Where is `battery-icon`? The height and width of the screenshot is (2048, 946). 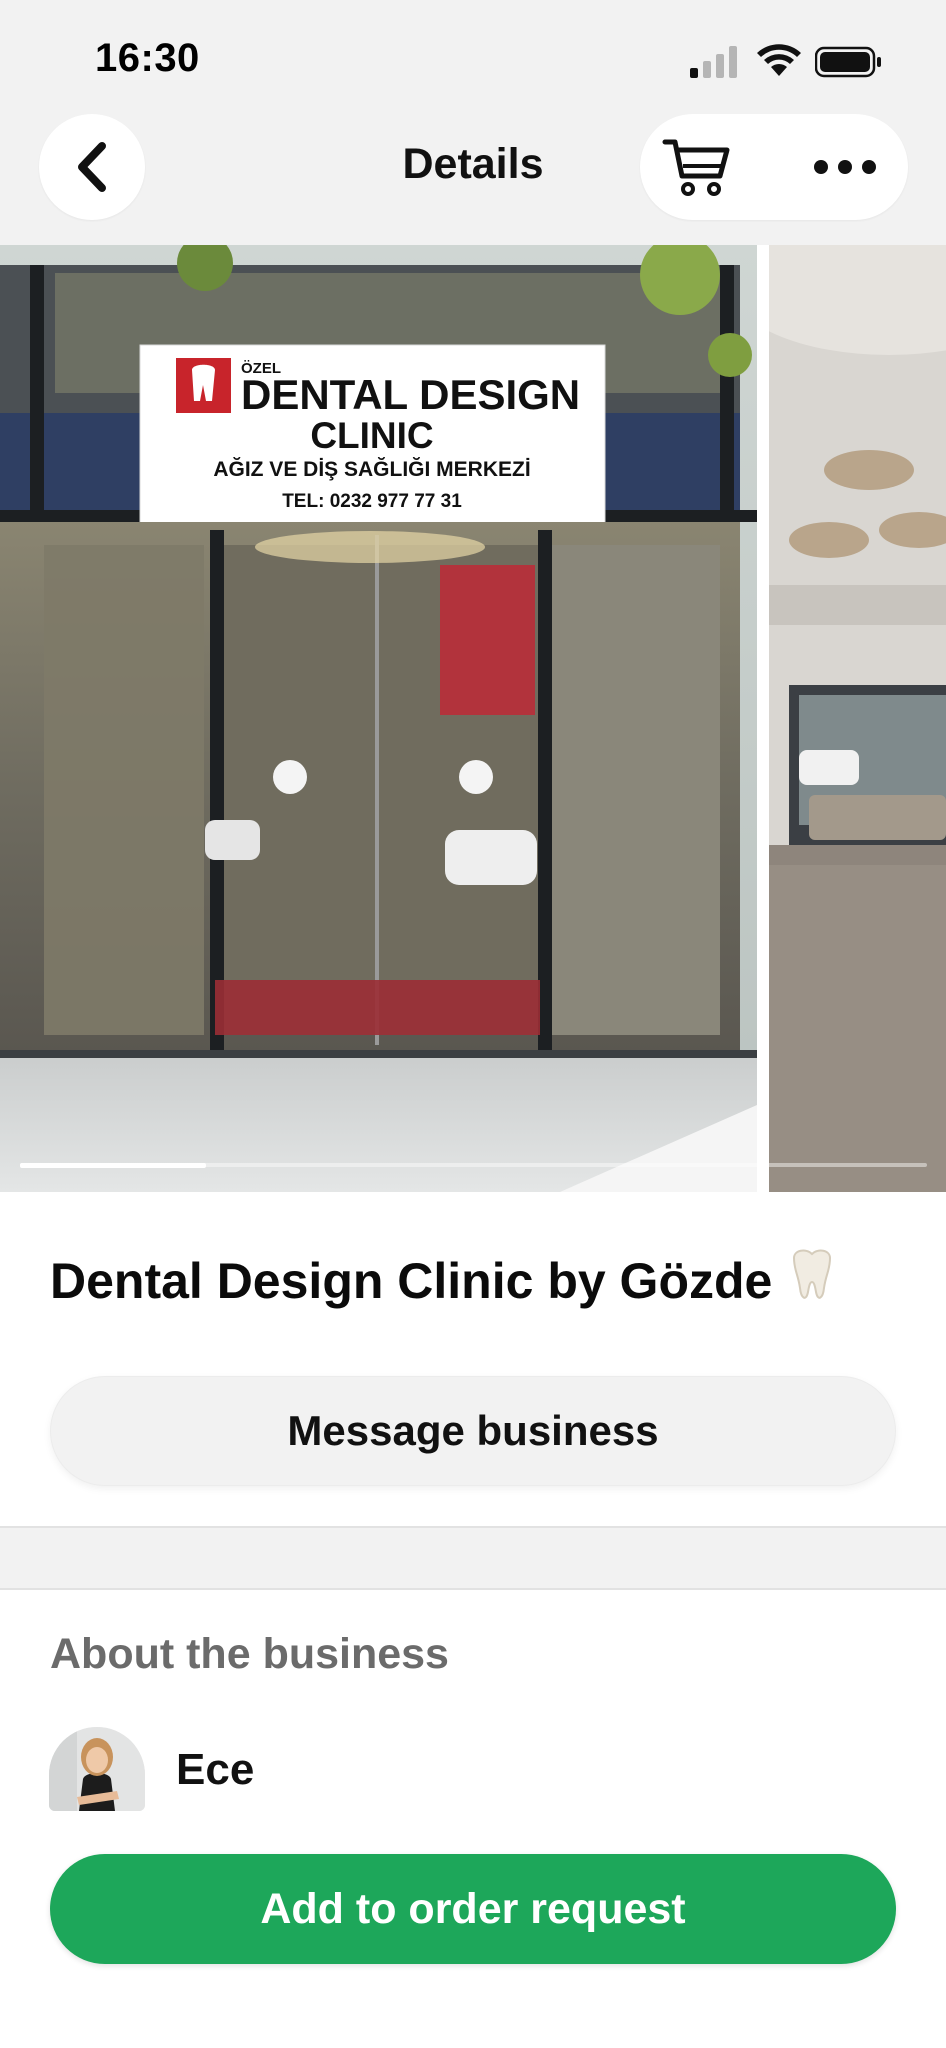
battery-icon is located at coordinates (848, 62).